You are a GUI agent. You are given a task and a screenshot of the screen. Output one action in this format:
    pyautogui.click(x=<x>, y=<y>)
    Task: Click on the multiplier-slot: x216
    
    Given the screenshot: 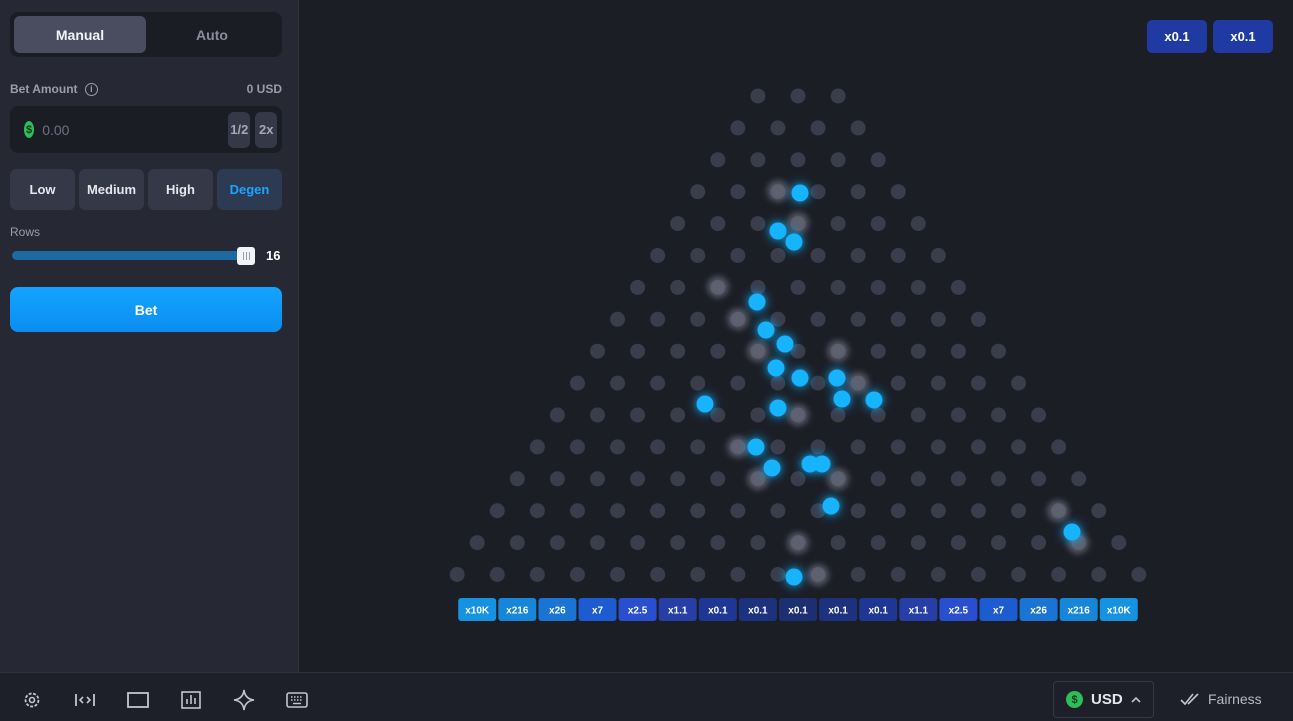 What is the action you would take?
    pyautogui.click(x=517, y=609)
    